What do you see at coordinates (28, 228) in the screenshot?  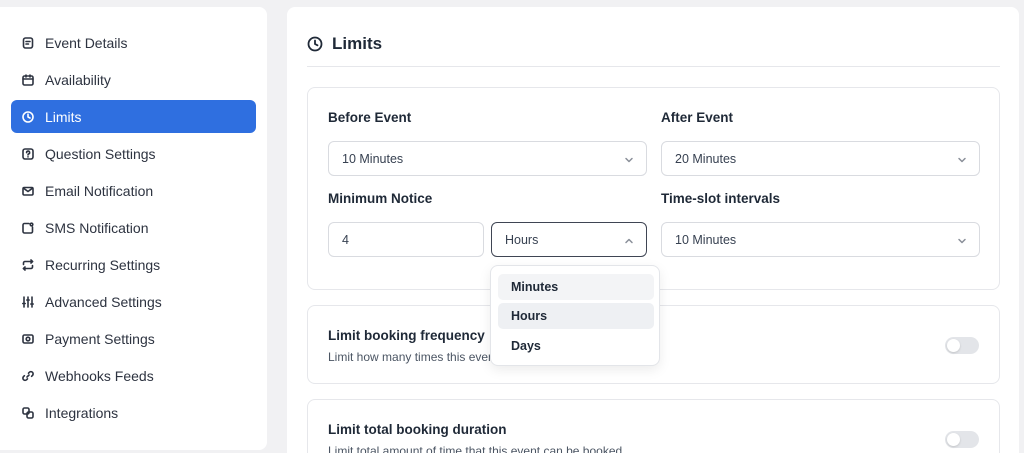 I see `sms-icon` at bounding box center [28, 228].